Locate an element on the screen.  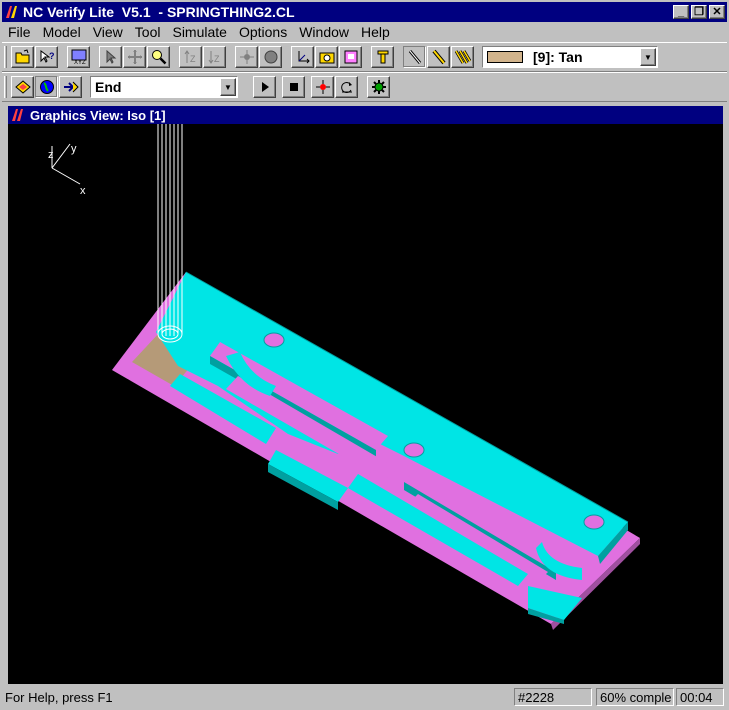
menu-file: File is located at coordinates (19, 32).